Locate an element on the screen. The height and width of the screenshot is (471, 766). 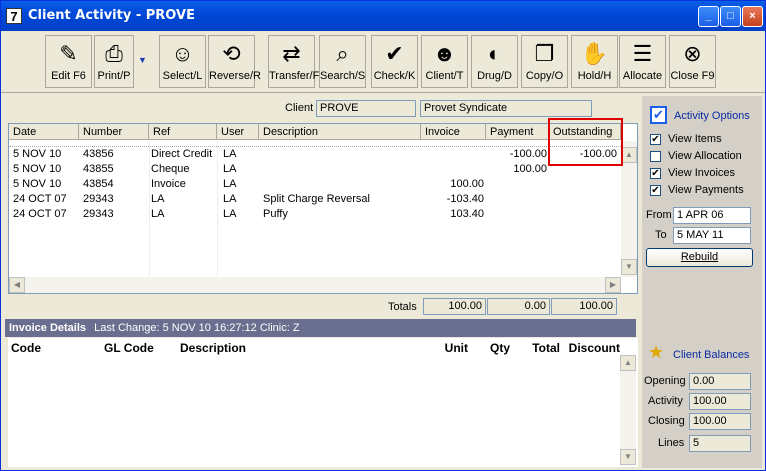
toolbar-button-label: Print/P is located at coordinates (114, 76).